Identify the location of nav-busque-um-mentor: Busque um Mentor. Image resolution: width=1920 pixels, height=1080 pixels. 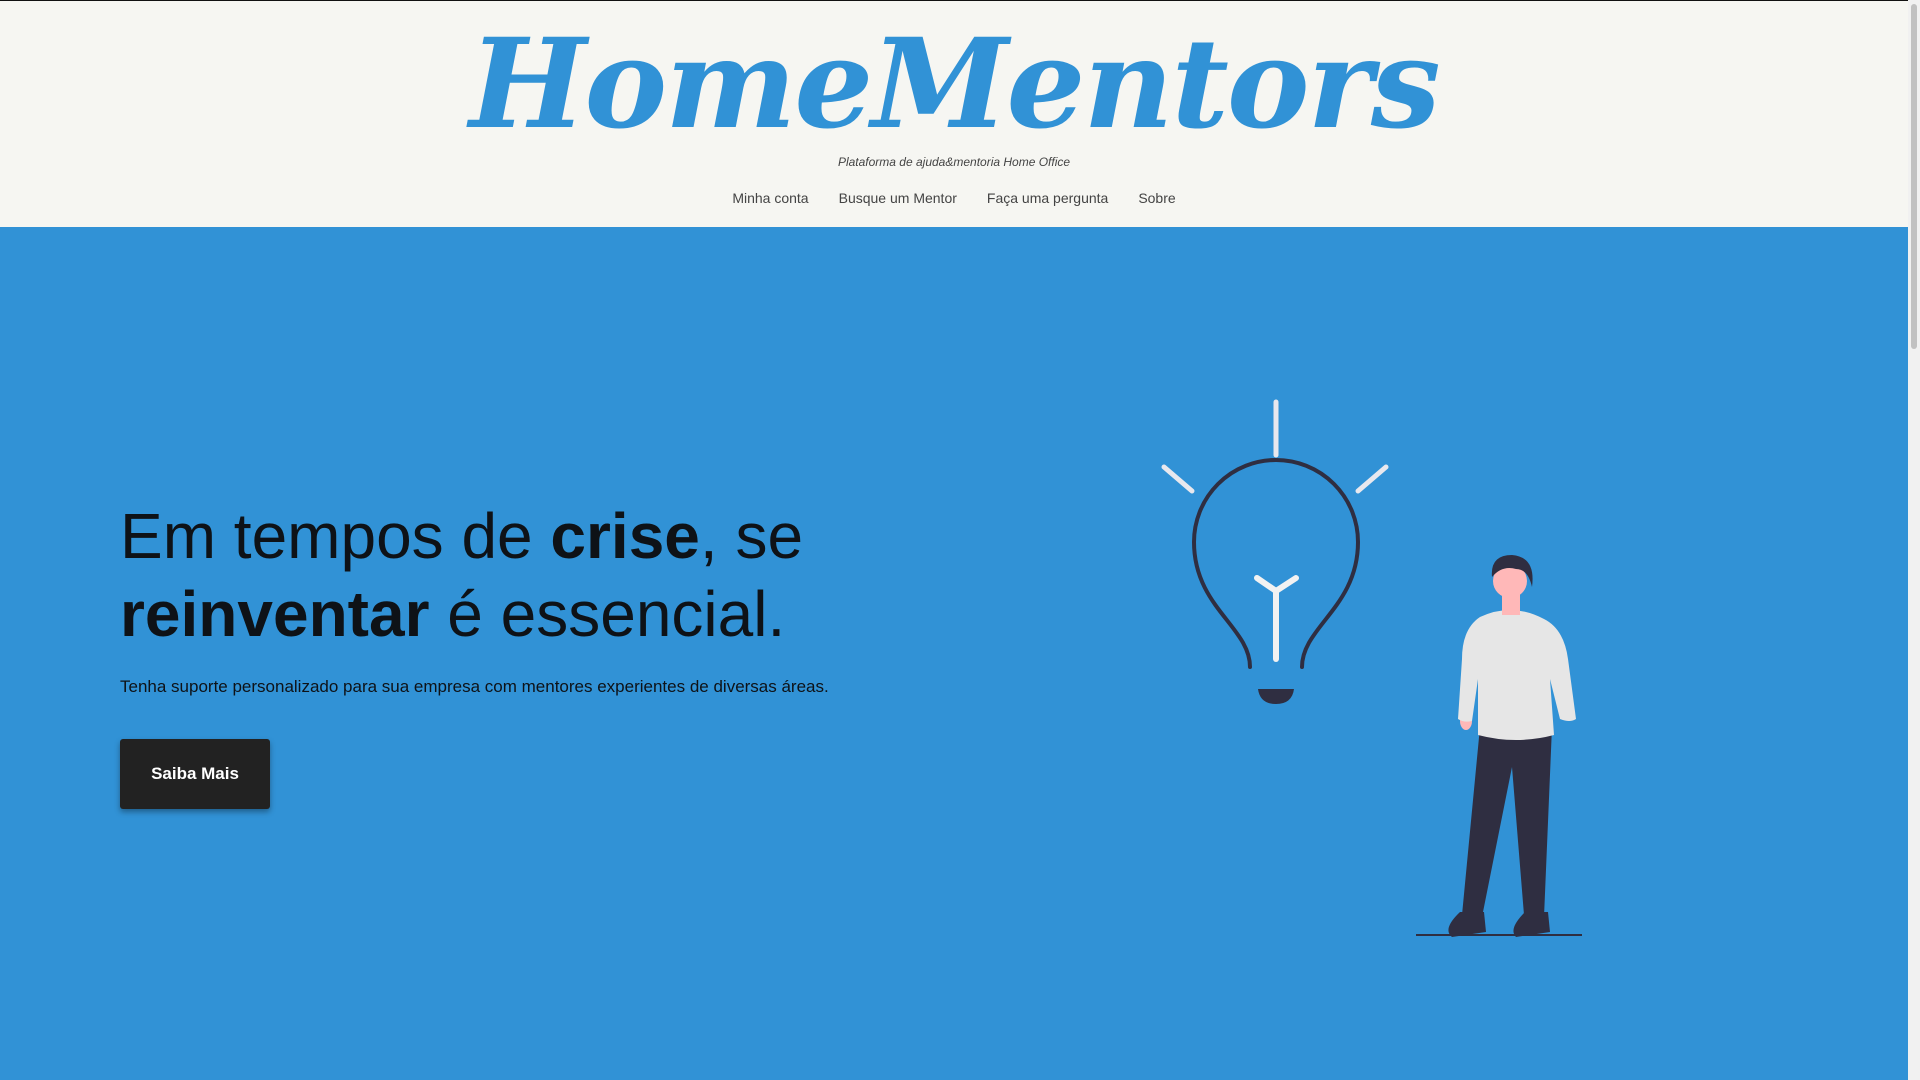
(898, 198).